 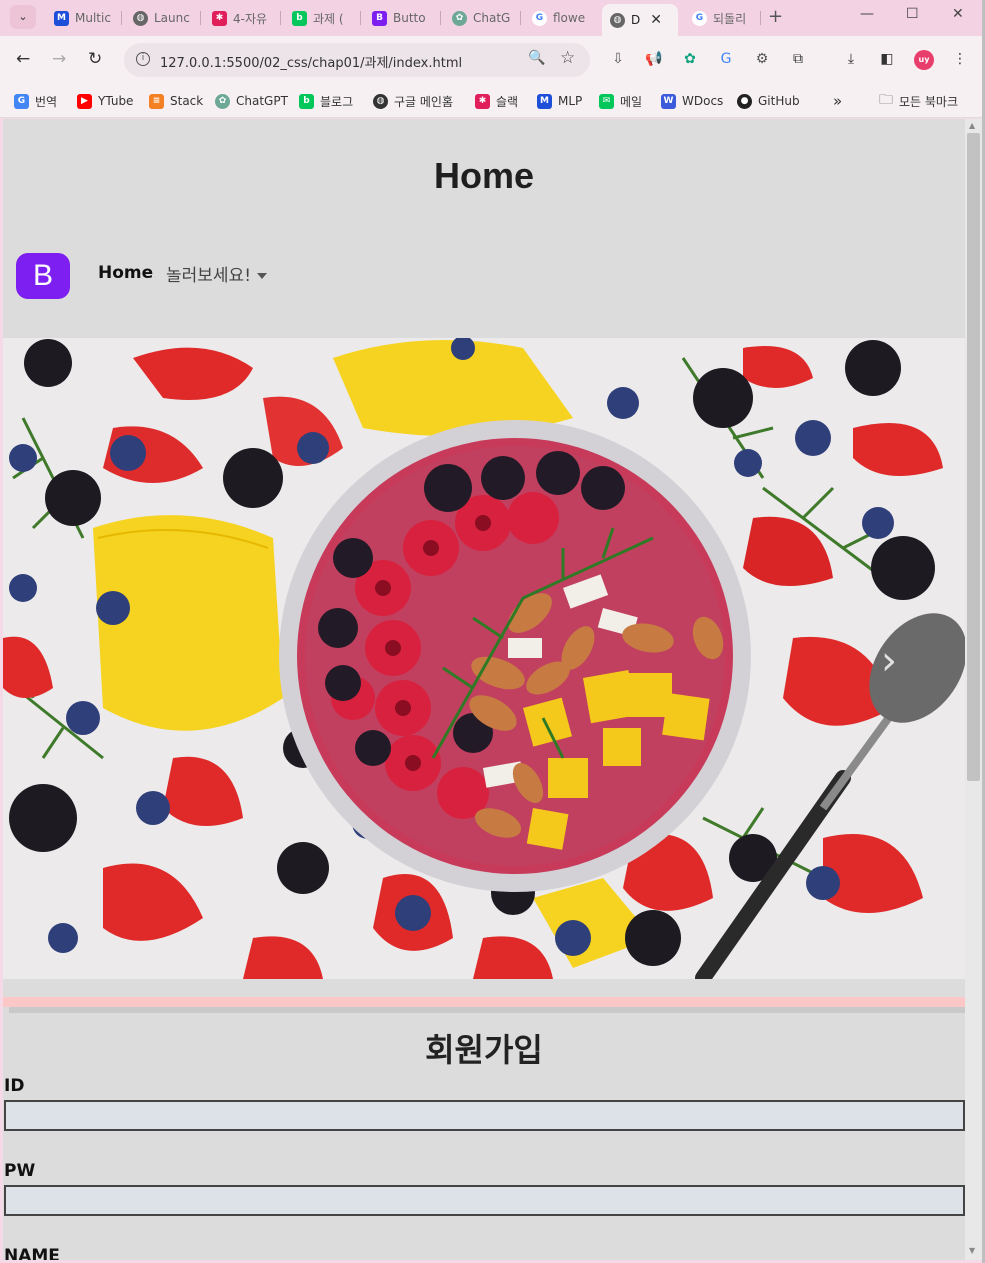 What do you see at coordinates (631, 101) in the screenshot?
I see `bookmark-label: 메일` at bounding box center [631, 101].